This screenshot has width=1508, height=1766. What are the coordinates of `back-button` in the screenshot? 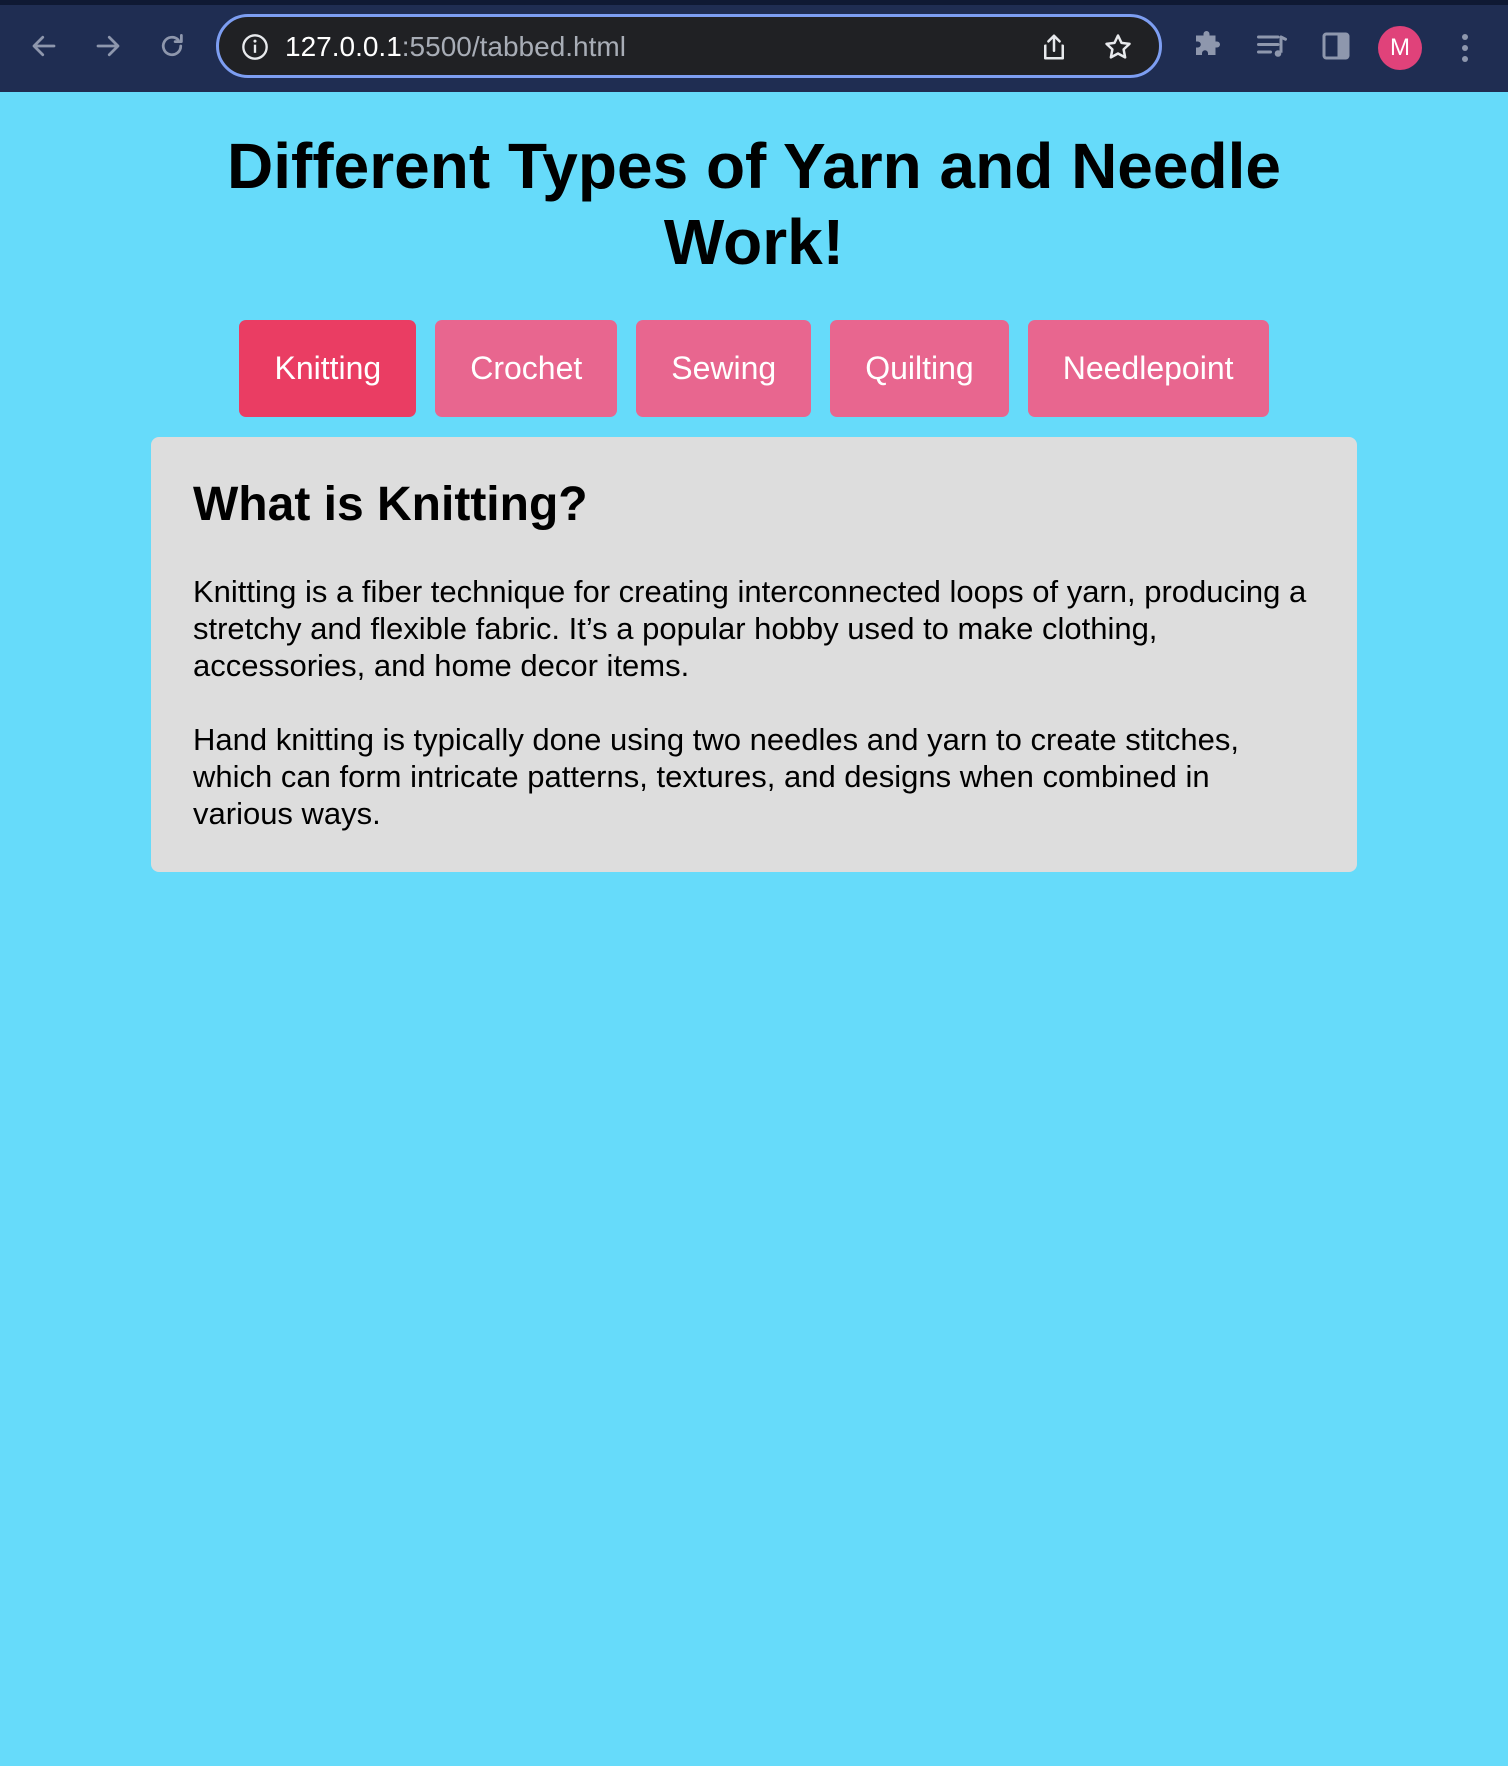 It's located at (44, 46).